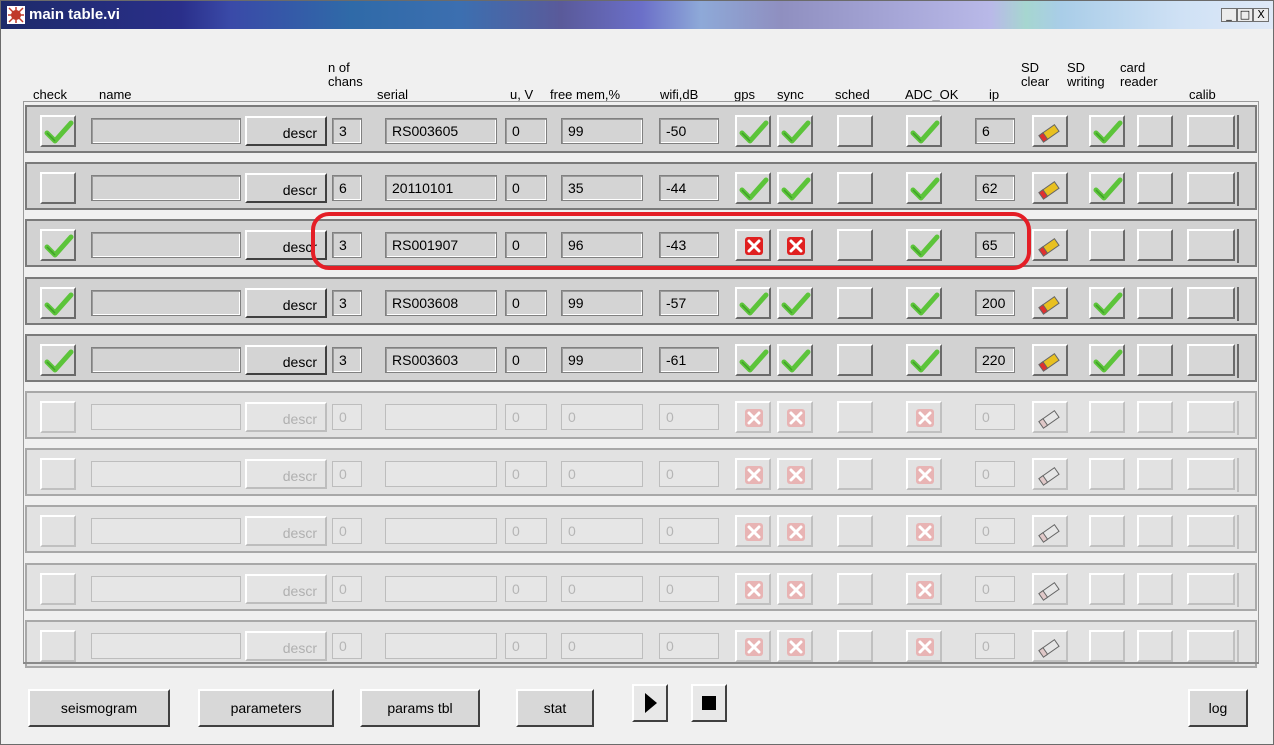  What do you see at coordinates (266, 708) in the screenshot?
I see `parameters-button: parameters` at bounding box center [266, 708].